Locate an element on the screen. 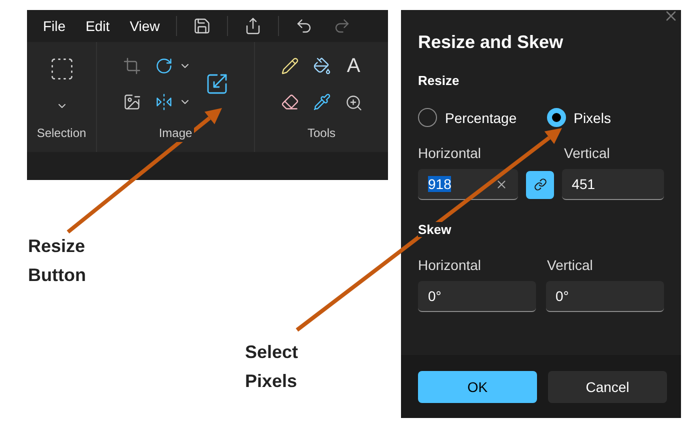 This screenshot has width=691, height=434. annotation-text: Resize Button is located at coordinates (57, 261).